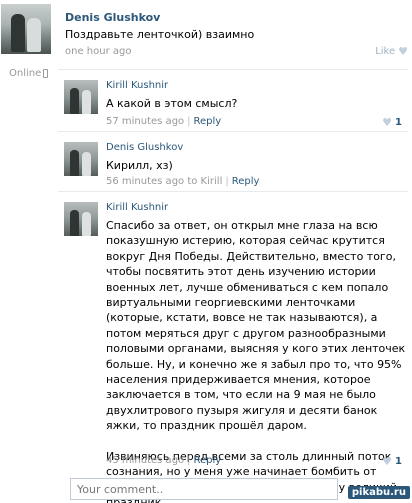 This screenshot has width=412, height=503. What do you see at coordinates (112, 17) in the screenshot?
I see `post-author-link: Denis Glushkov` at bounding box center [112, 17].